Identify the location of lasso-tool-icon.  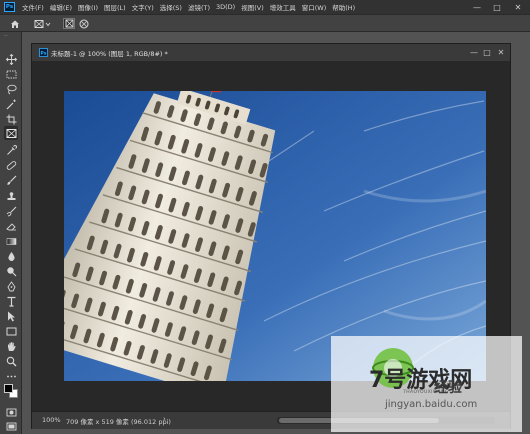
(11, 89).